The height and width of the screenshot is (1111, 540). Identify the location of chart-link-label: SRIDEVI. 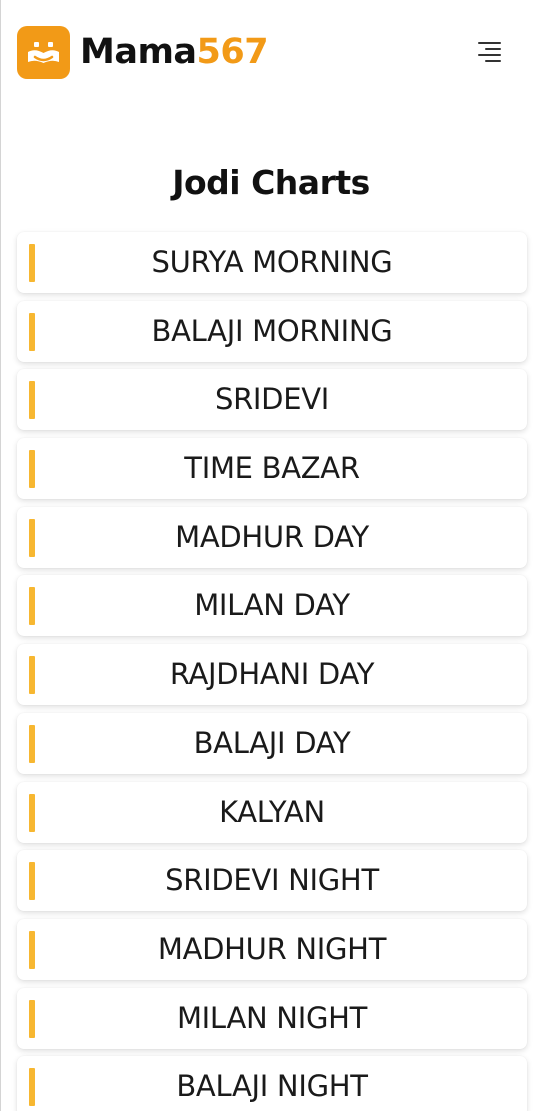
(272, 399).